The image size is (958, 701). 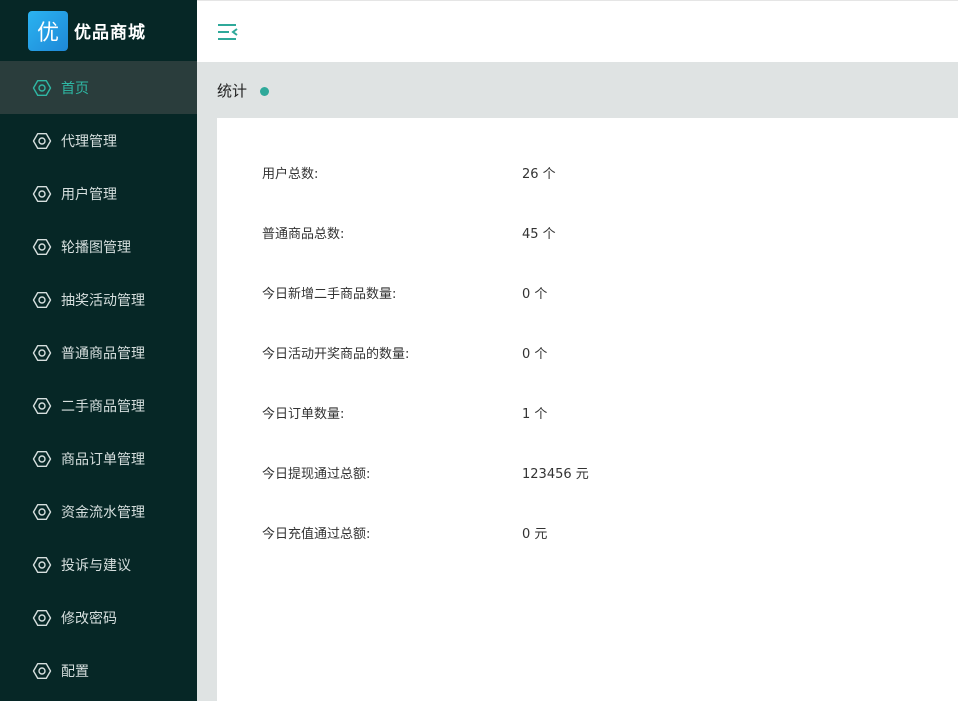 What do you see at coordinates (316, 474) in the screenshot?
I see `stat-label: 今日提现通过总额:` at bounding box center [316, 474].